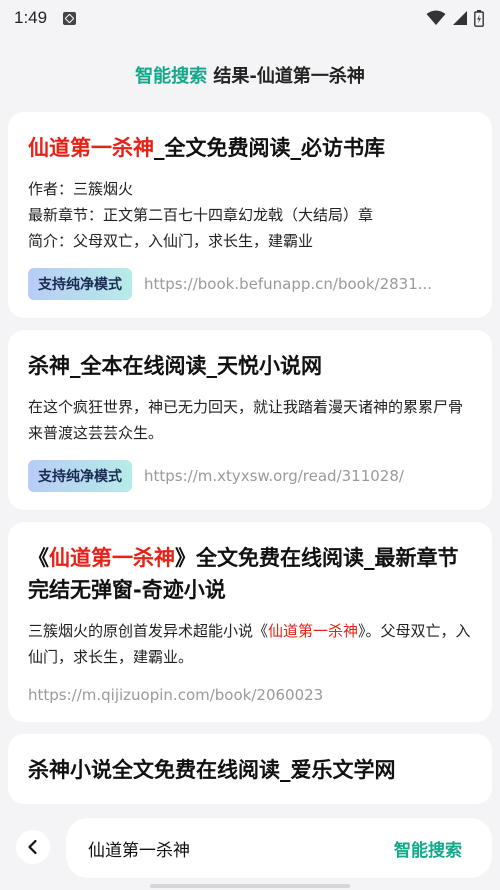 The width and height of the screenshot is (500, 890). What do you see at coordinates (308, 476) in the screenshot?
I see `result-url: https://m.xtyxsw.org/read/311028/` at bounding box center [308, 476].